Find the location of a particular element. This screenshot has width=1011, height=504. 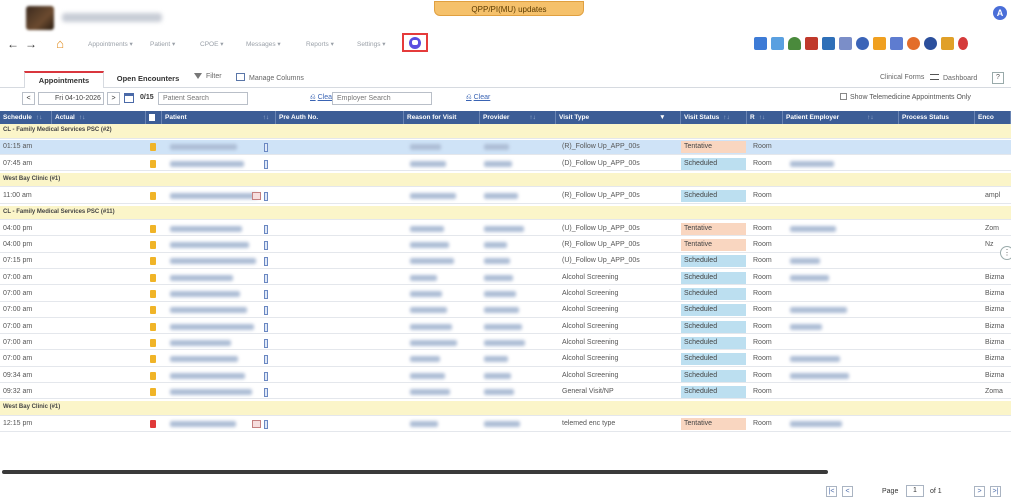

lab-icon is located at coordinates (794, 43).